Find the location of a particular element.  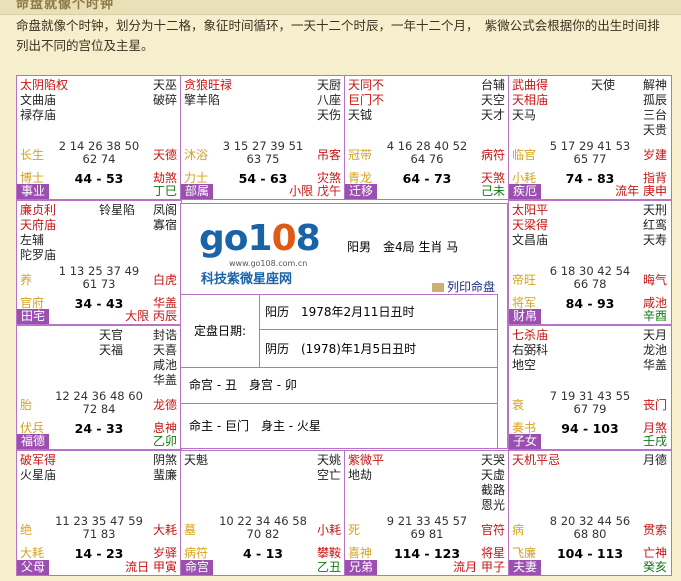

main-stars: 天同不 巨门不 天钺 is located at coordinates (366, 100).